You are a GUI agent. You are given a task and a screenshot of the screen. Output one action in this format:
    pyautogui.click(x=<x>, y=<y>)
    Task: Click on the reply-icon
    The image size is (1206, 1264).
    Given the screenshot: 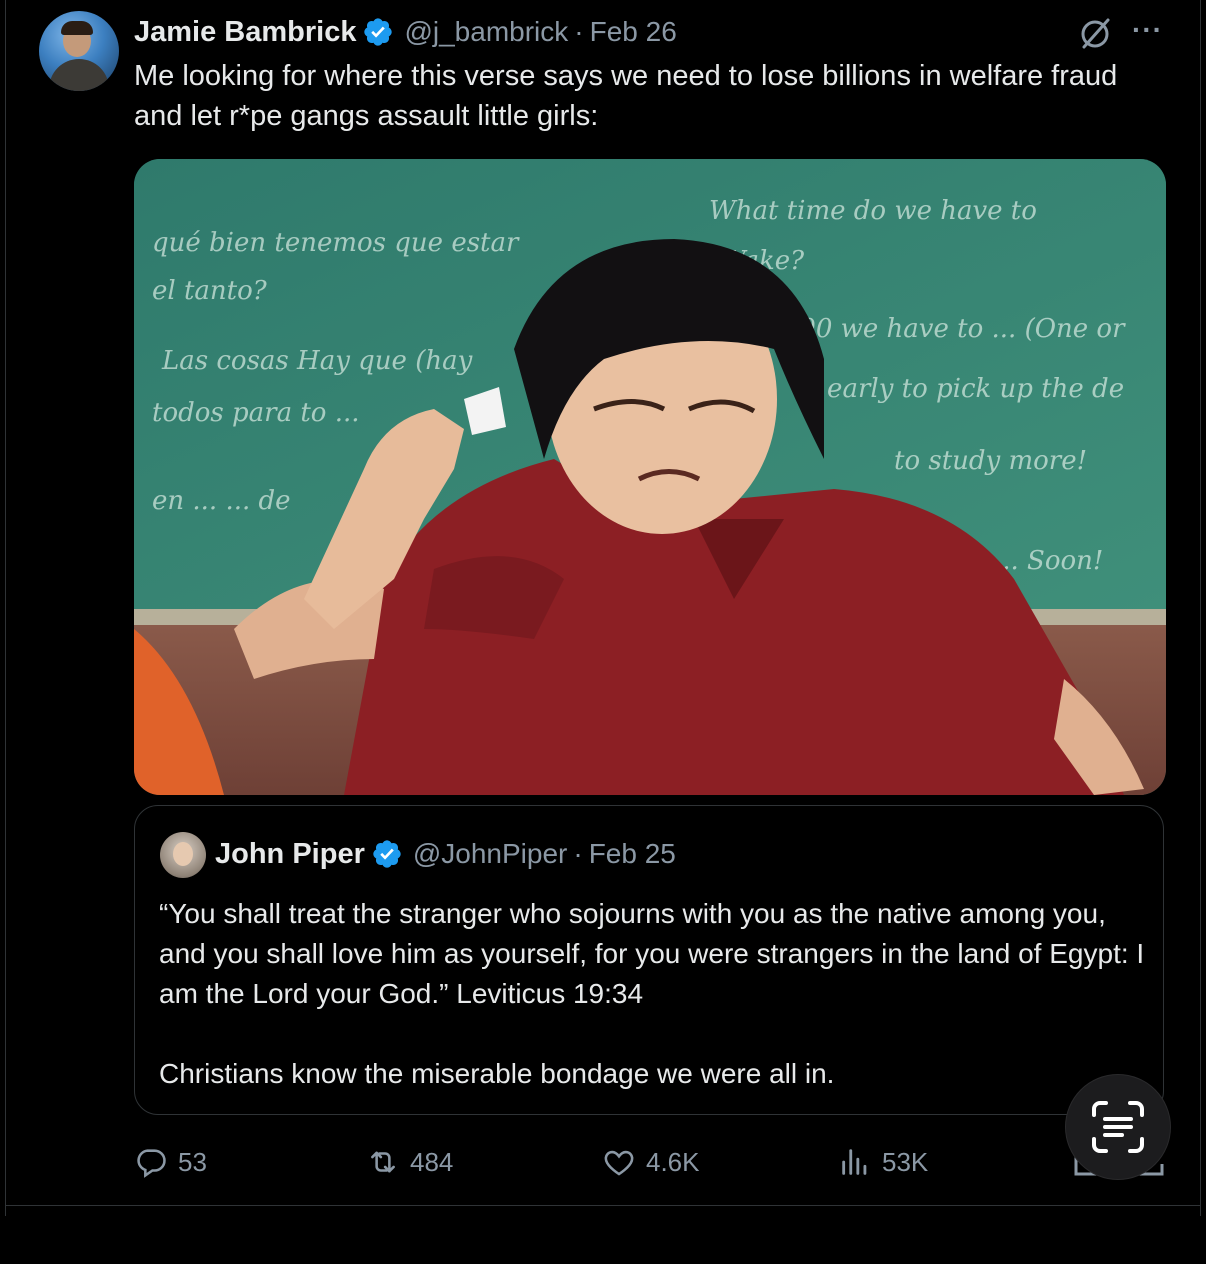 What is the action you would take?
    pyautogui.click(x=151, y=1163)
    